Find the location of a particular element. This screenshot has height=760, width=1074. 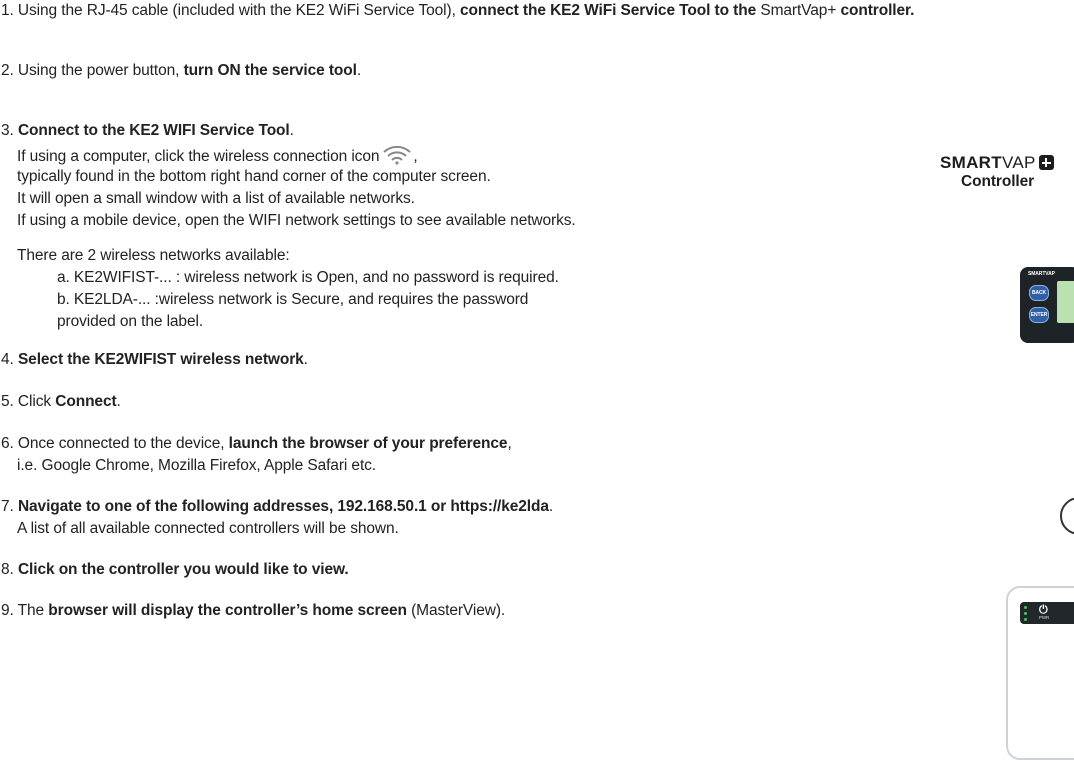

power-label: PWR is located at coordinates (1044, 617).